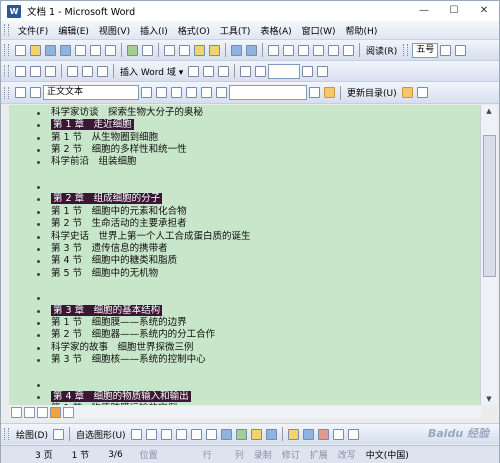 This screenshot has width=500, height=463. I want to click on show-hide-icon, so click(348, 50).